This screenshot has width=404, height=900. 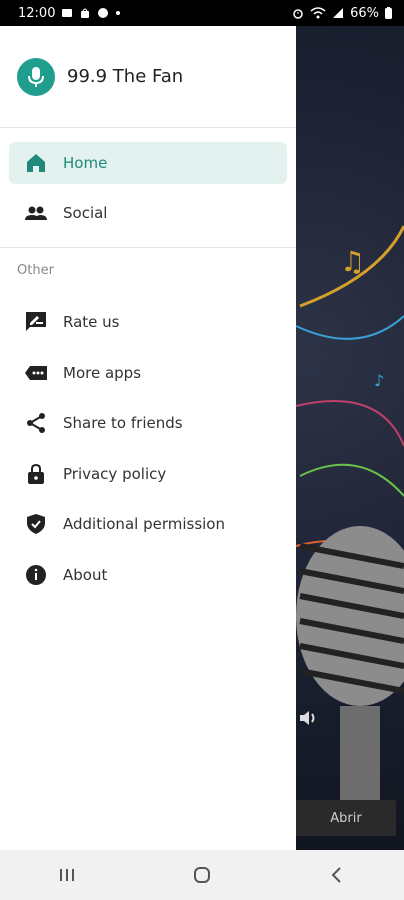 What do you see at coordinates (36, 423) in the screenshot?
I see `share-icon` at bounding box center [36, 423].